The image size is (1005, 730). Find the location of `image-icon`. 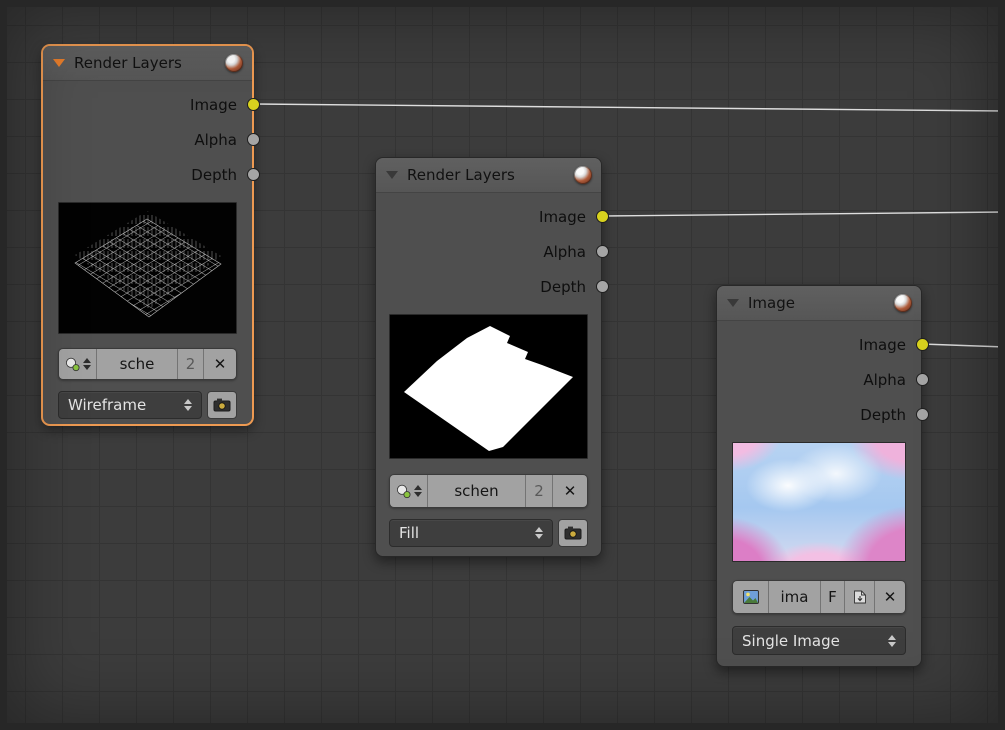

image-icon is located at coordinates (750, 597).